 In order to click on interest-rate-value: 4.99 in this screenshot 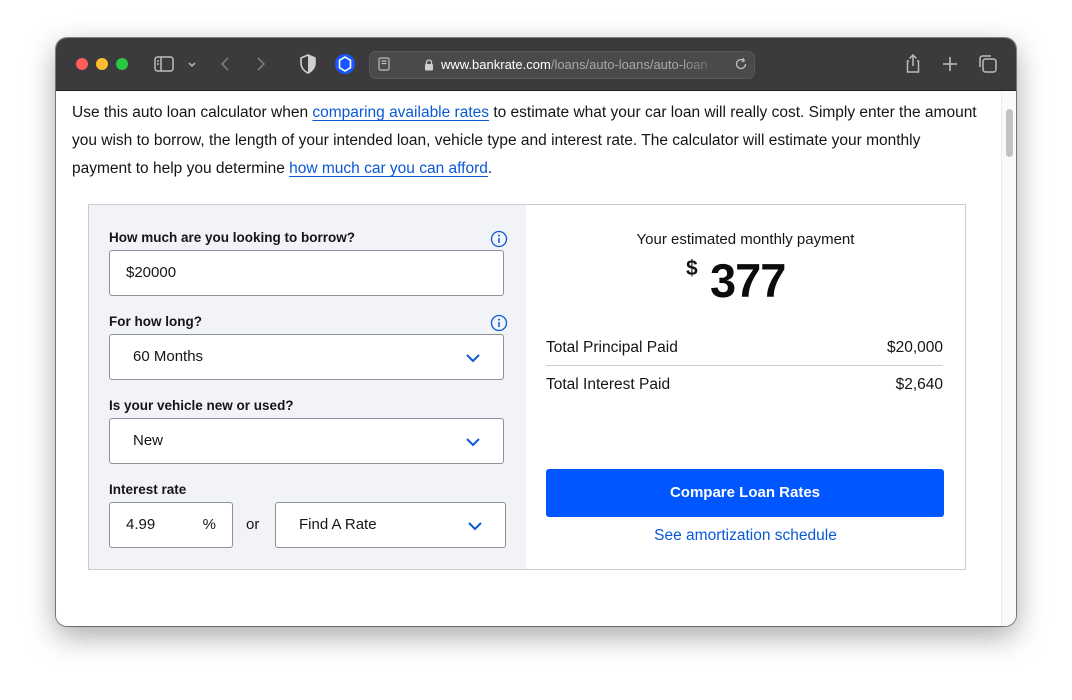, I will do `click(141, 524)`.